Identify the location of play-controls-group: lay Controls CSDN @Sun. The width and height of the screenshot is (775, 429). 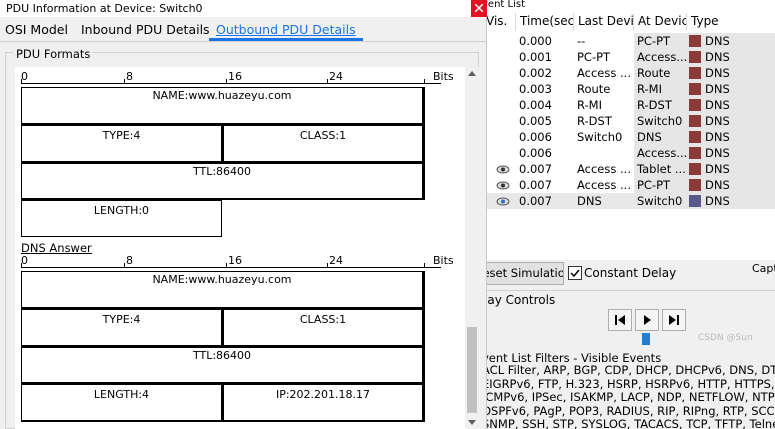
(625, 321).